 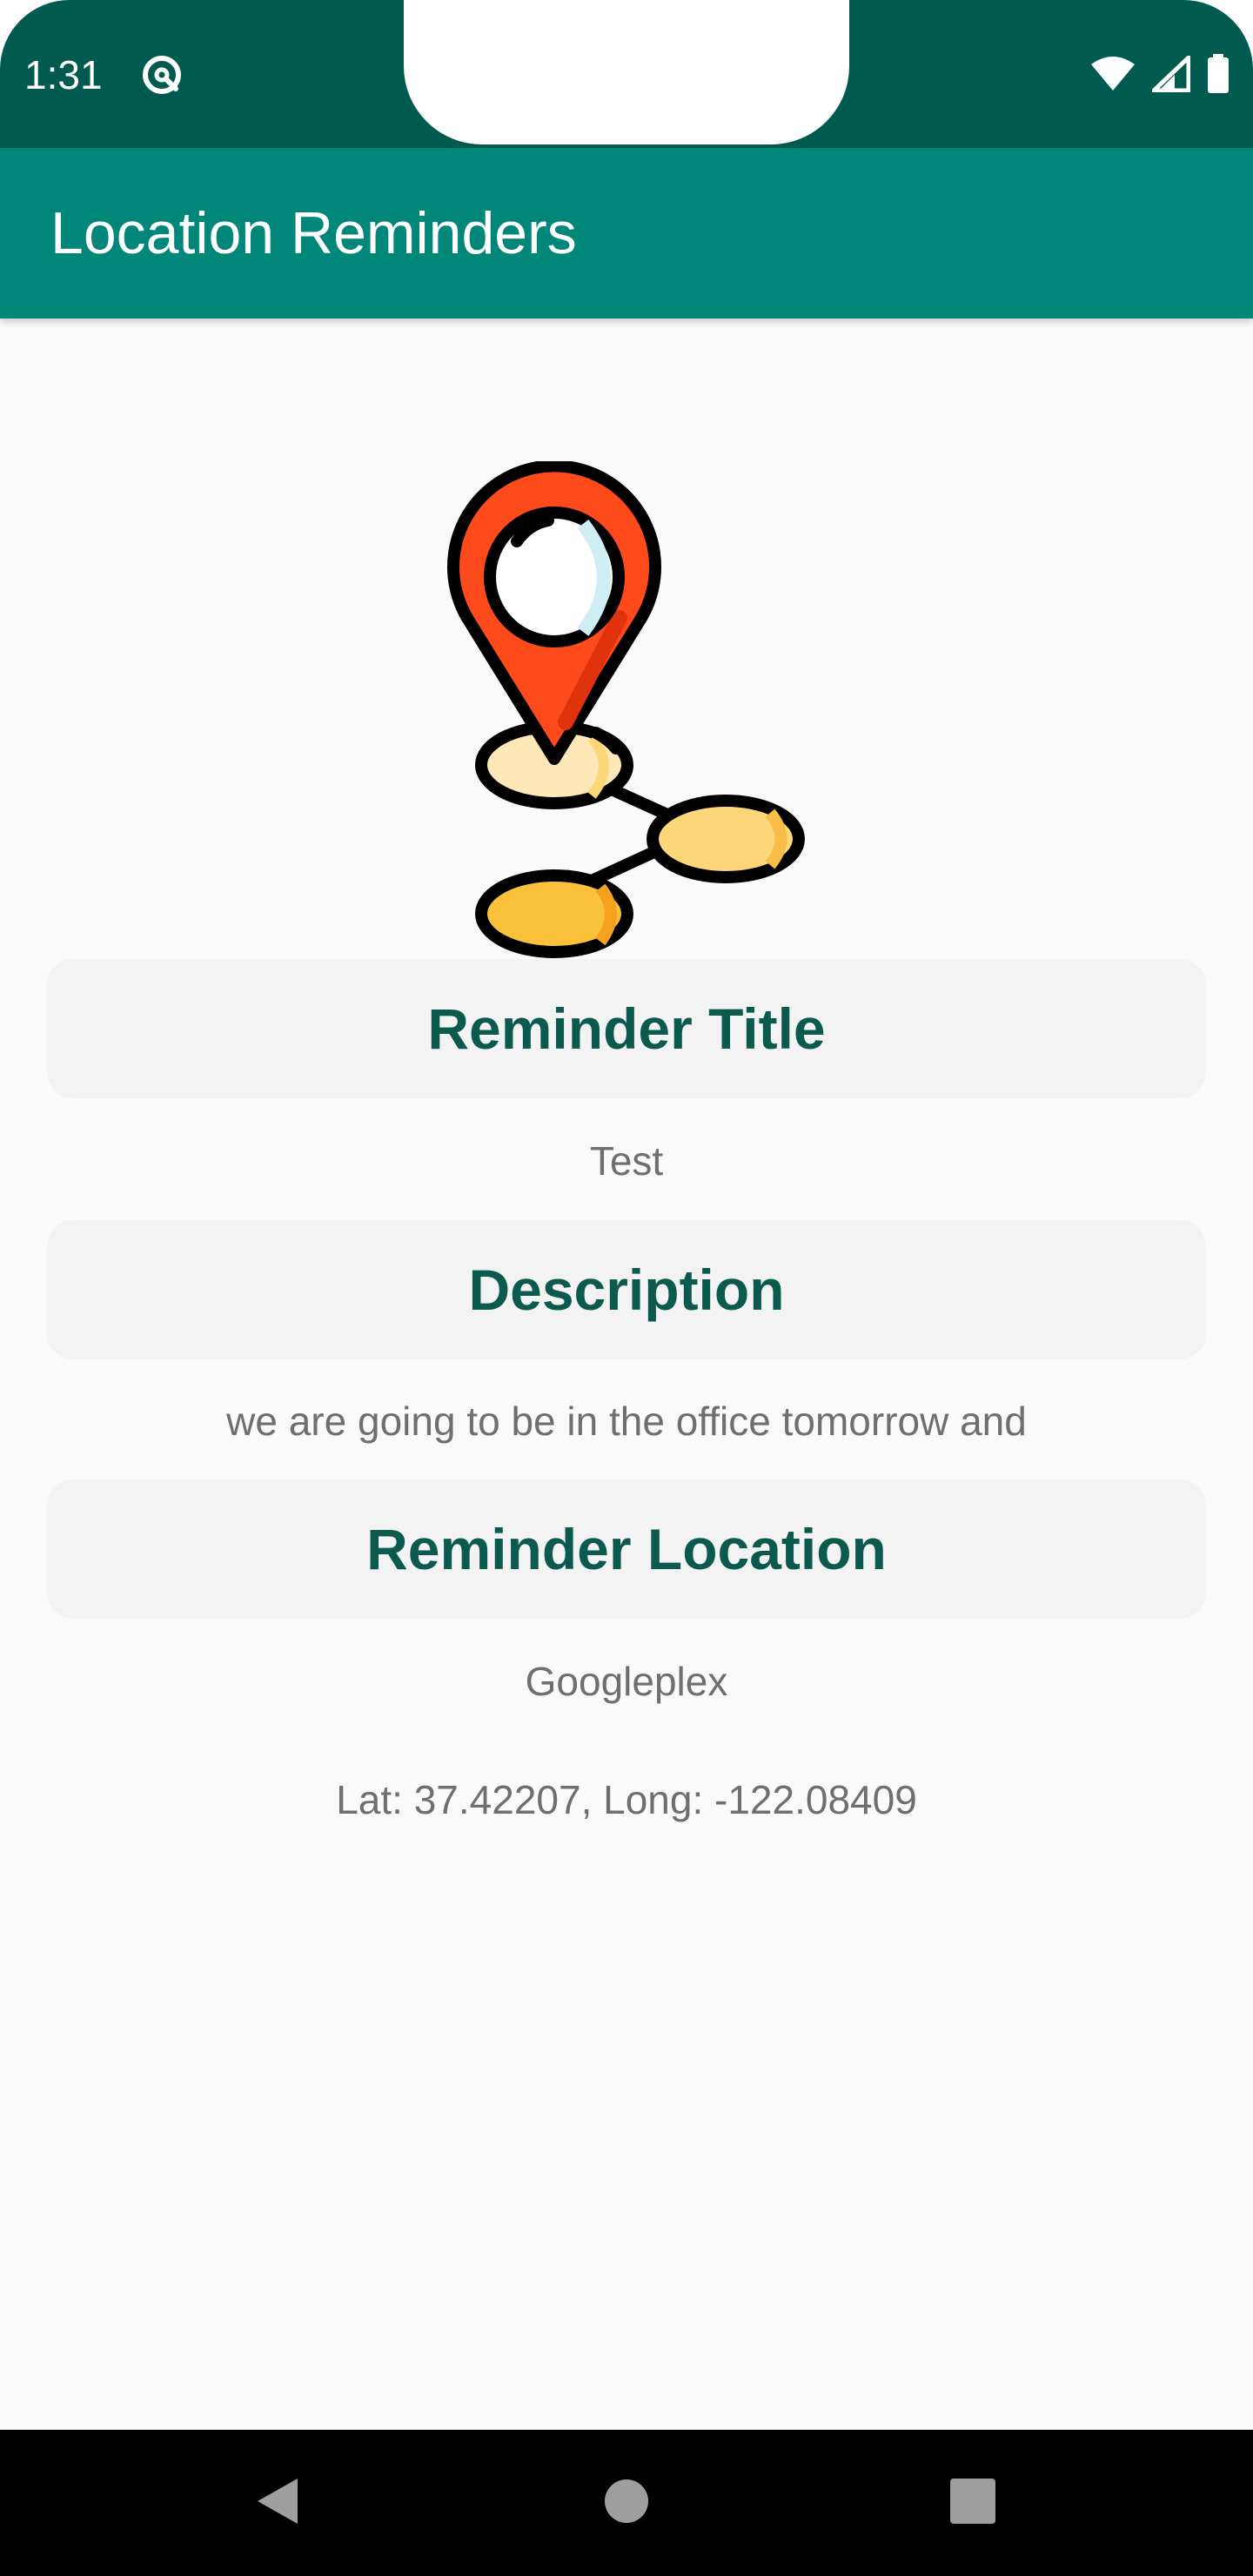 What do you see at coordinates (626, 1549) in the screenshot?
I see `reminder-location-header: Reminder Location` at bounding box center [626, 1549].